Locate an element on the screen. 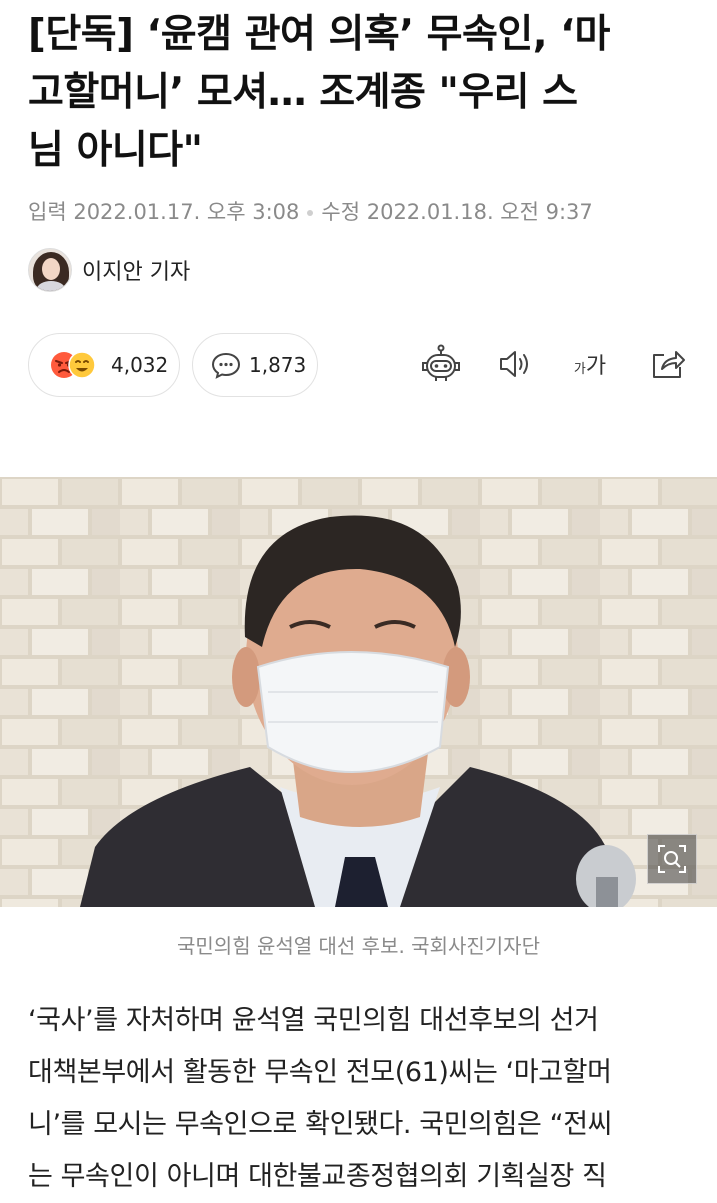 Image resolution: width=717 pixels, height=1203 pixels. dot-separator is located at coordinates (310, 213).